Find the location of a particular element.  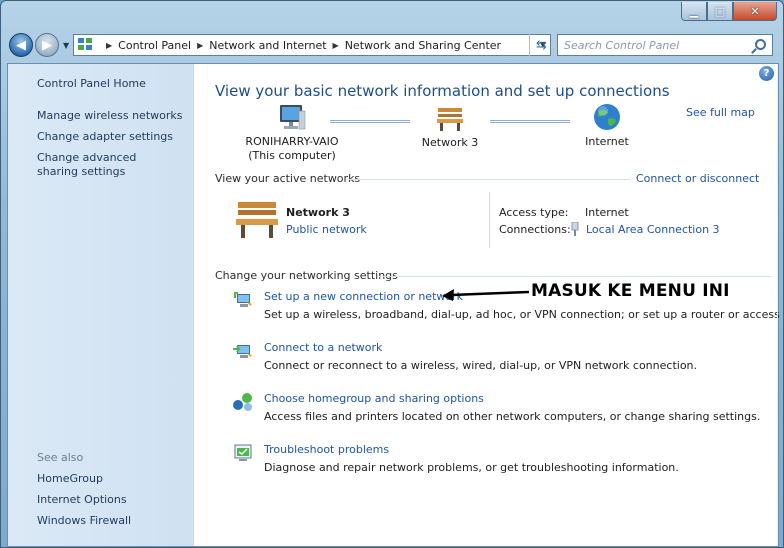

access-type-label: Access type: is located at coordinates (534, 212).